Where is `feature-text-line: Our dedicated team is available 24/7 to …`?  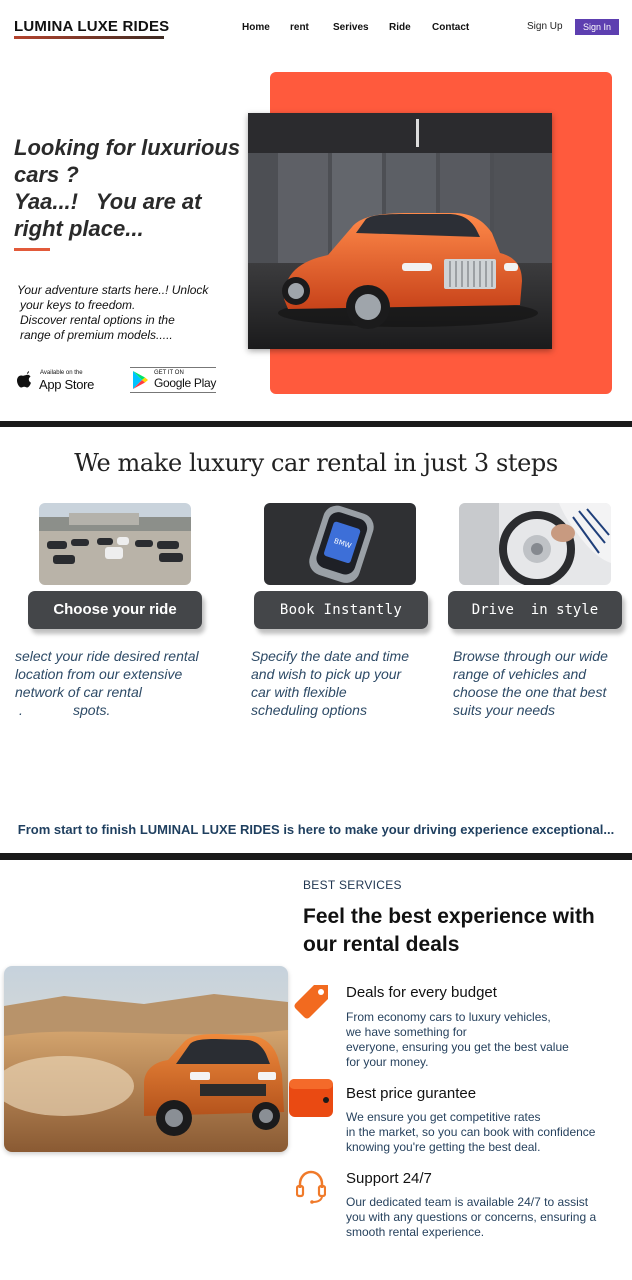
feature-text-line: Our dedicated team is available 24/7 to … is located at coordinates (467, 1202).